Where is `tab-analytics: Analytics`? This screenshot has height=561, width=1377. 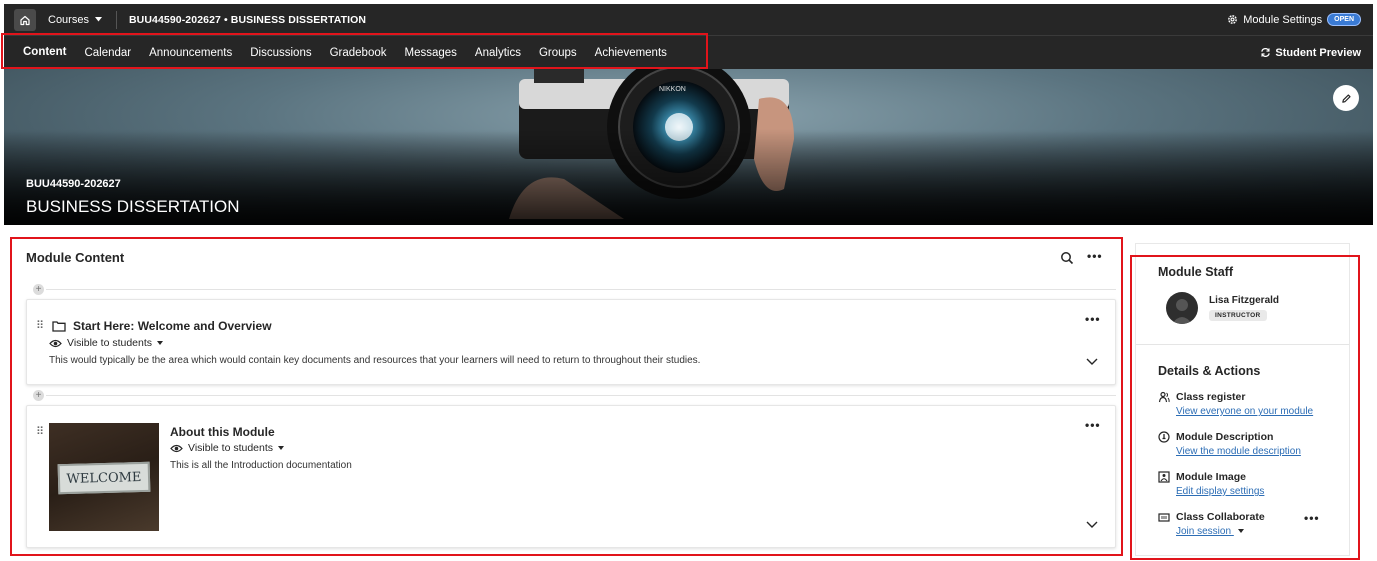
tab-analytics: Analytics is located at coordinates (498, 53).